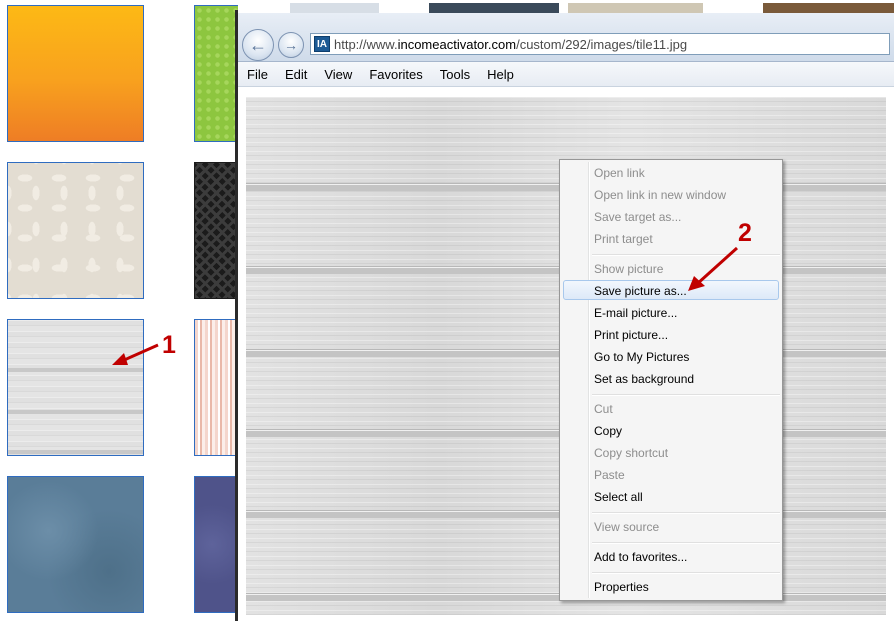 This screenshot has width=894, height=621. What do you see at coordinates (644, 379) in the screenshot?
I see `ctx-set-as-background: Set as background` at bounding box center [644, 379].